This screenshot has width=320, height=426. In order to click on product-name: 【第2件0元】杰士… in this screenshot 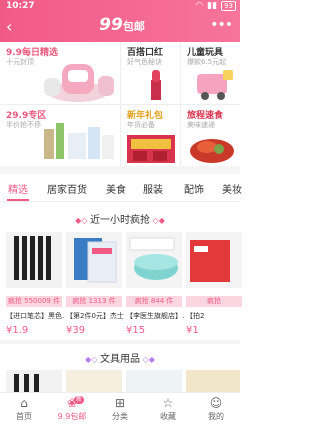, I will do `click(95, 316)`.